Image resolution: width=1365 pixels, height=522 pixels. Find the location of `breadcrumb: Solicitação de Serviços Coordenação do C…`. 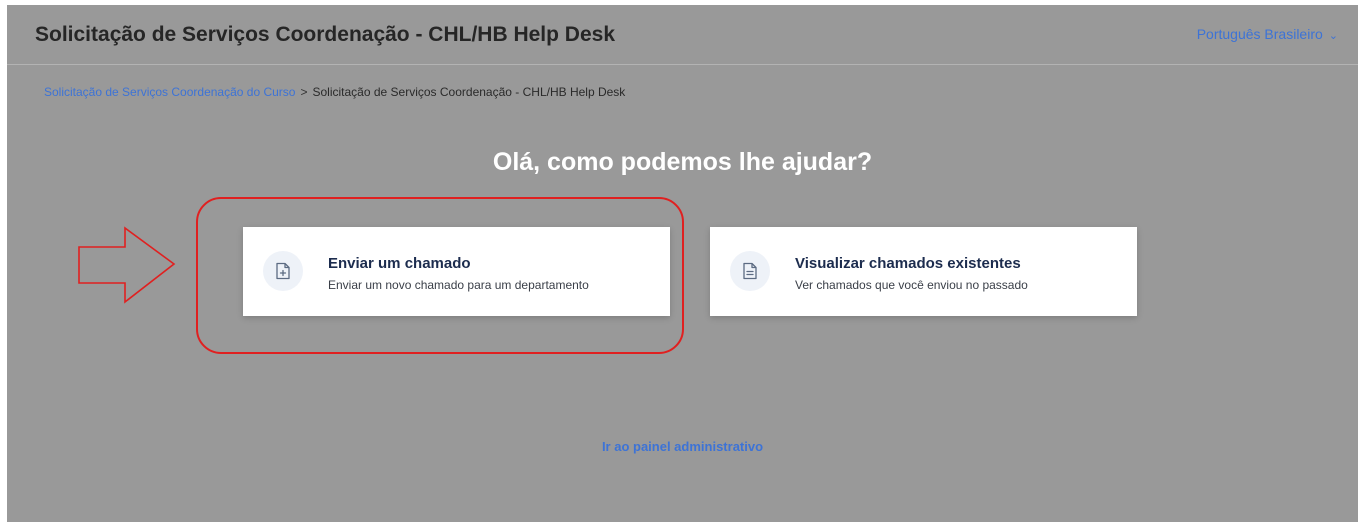

breadcrumb: Solicitação de Serviços Coordenação do C… is located at coordinates (334, 92).